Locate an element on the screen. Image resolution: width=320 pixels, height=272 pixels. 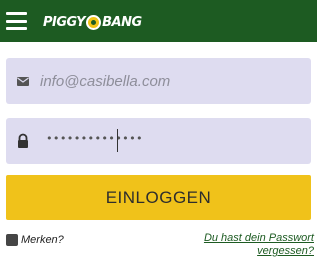
hamburger-menu-icon is located at coordinates (16, 21).